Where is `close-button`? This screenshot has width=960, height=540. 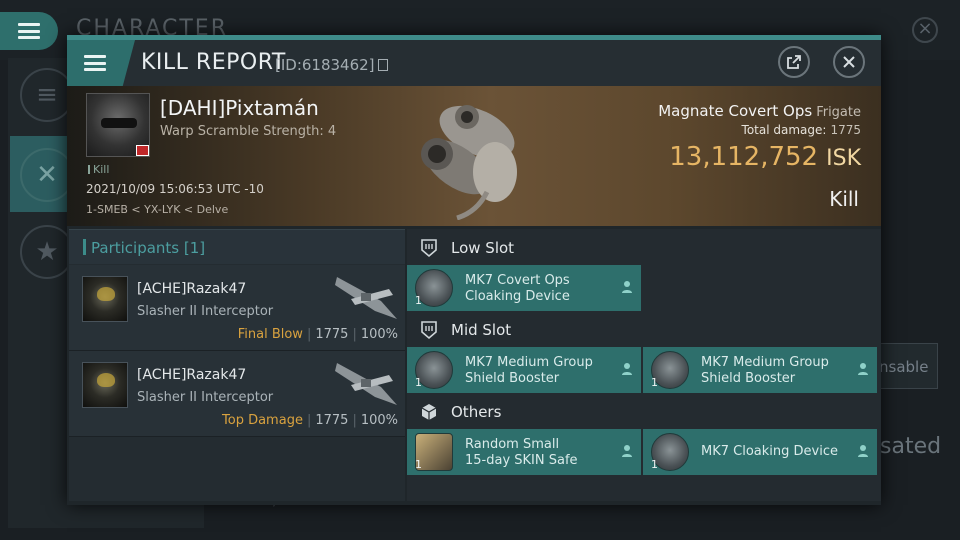 close-button is located at coordinates (849, 62).